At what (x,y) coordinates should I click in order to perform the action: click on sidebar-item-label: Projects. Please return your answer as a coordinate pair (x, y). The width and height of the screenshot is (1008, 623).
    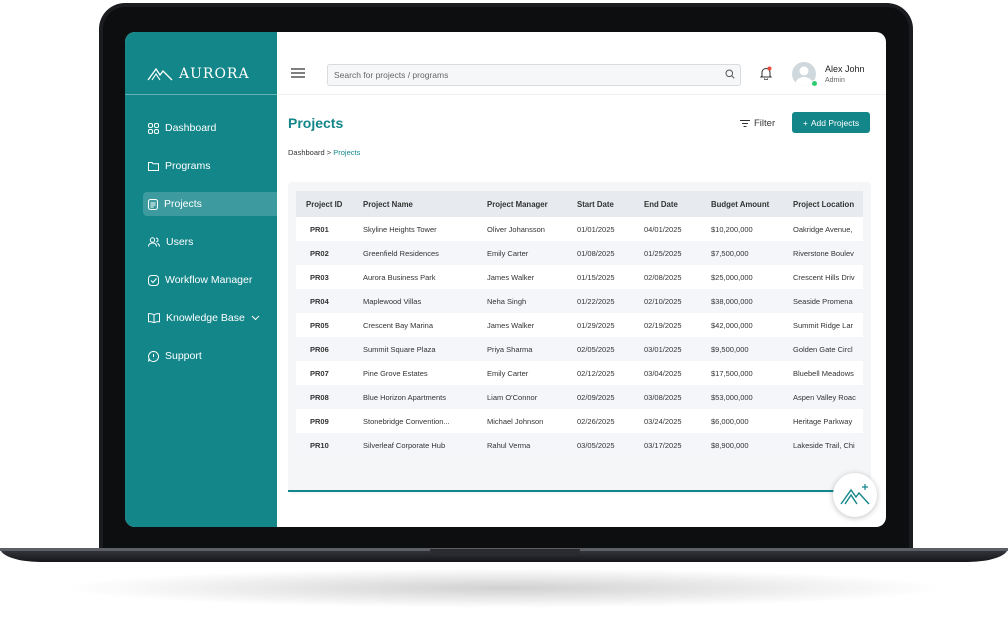
    Looking at the image, I should click on (183, 204).